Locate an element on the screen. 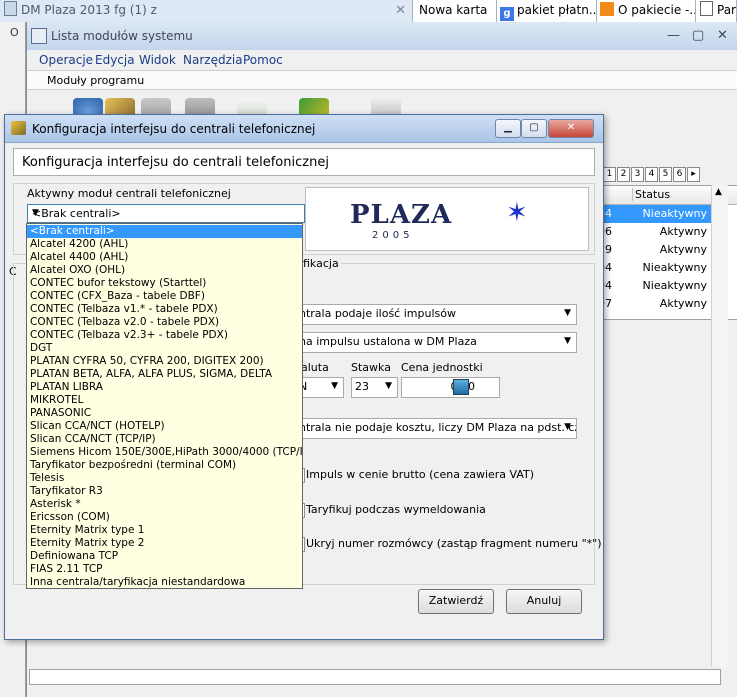  calculator-icon is located at coordinates (461, 387).